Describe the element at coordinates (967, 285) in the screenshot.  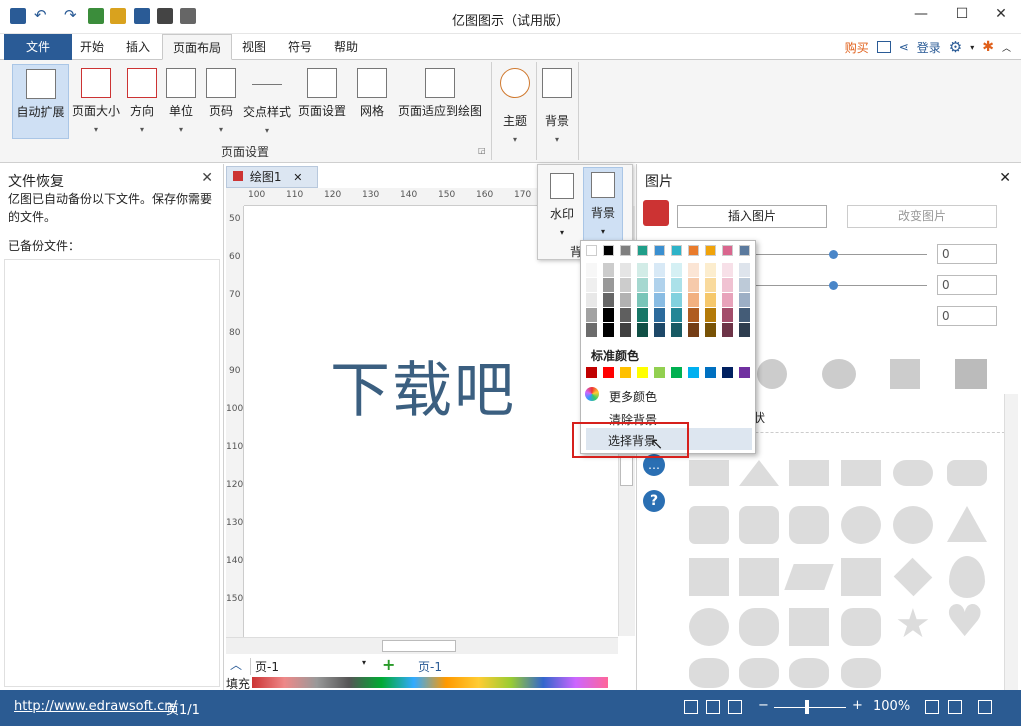
I see `spin-input: 0` at that location.